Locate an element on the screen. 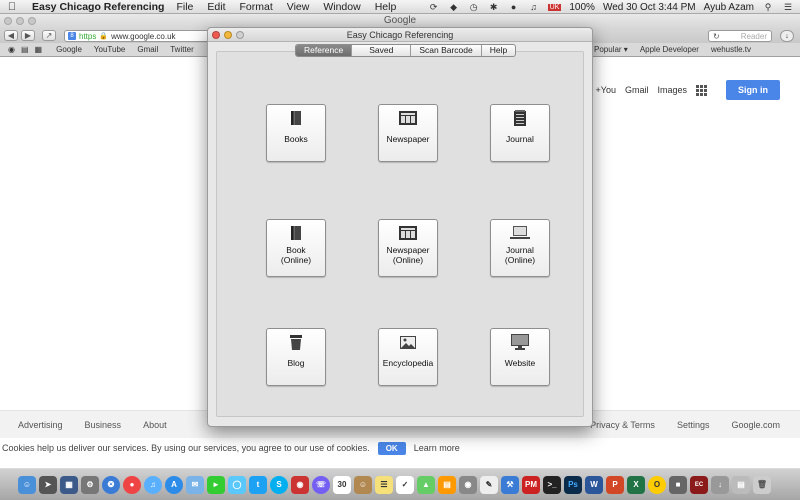  bookmark-gmail: Gmail is located at coordinates (147, 49).